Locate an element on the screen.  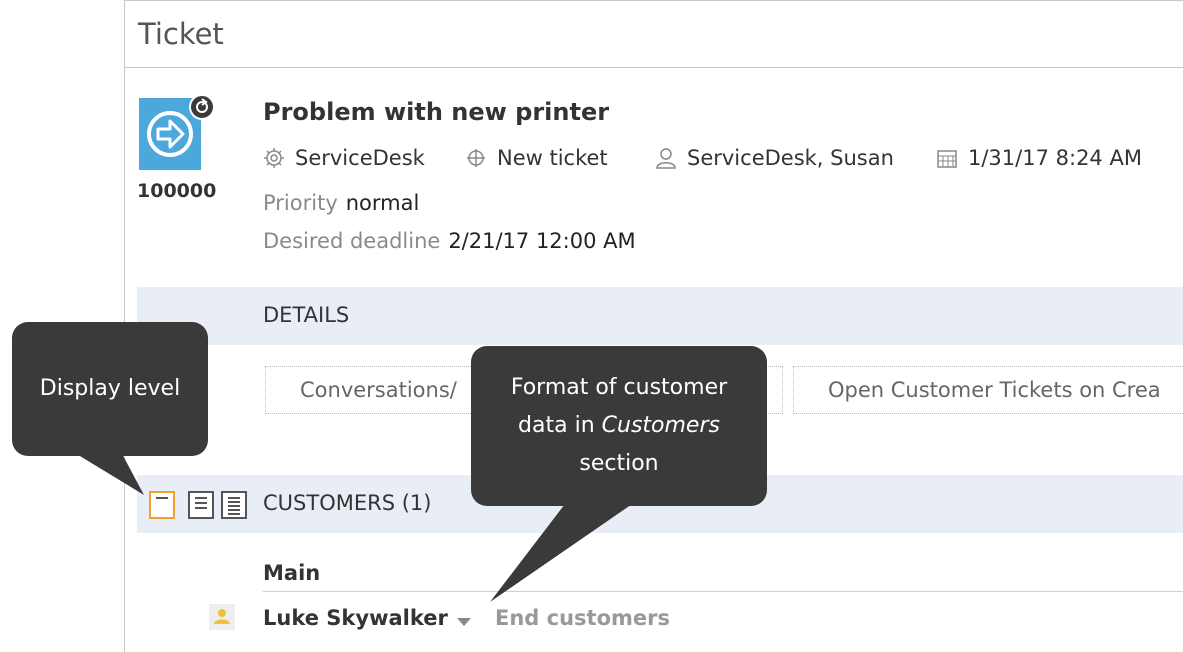
calendar-icon is located at coordinates (948, 159).